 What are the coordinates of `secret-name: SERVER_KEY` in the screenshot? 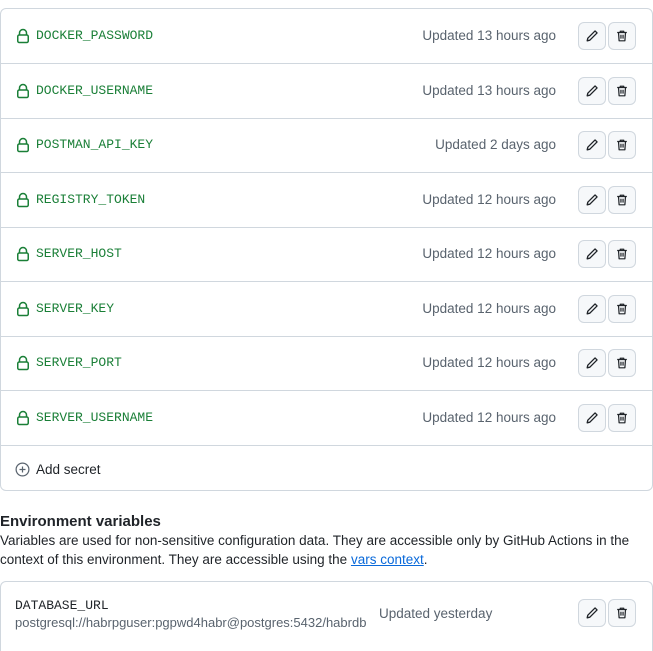 It's located at (75, 308).